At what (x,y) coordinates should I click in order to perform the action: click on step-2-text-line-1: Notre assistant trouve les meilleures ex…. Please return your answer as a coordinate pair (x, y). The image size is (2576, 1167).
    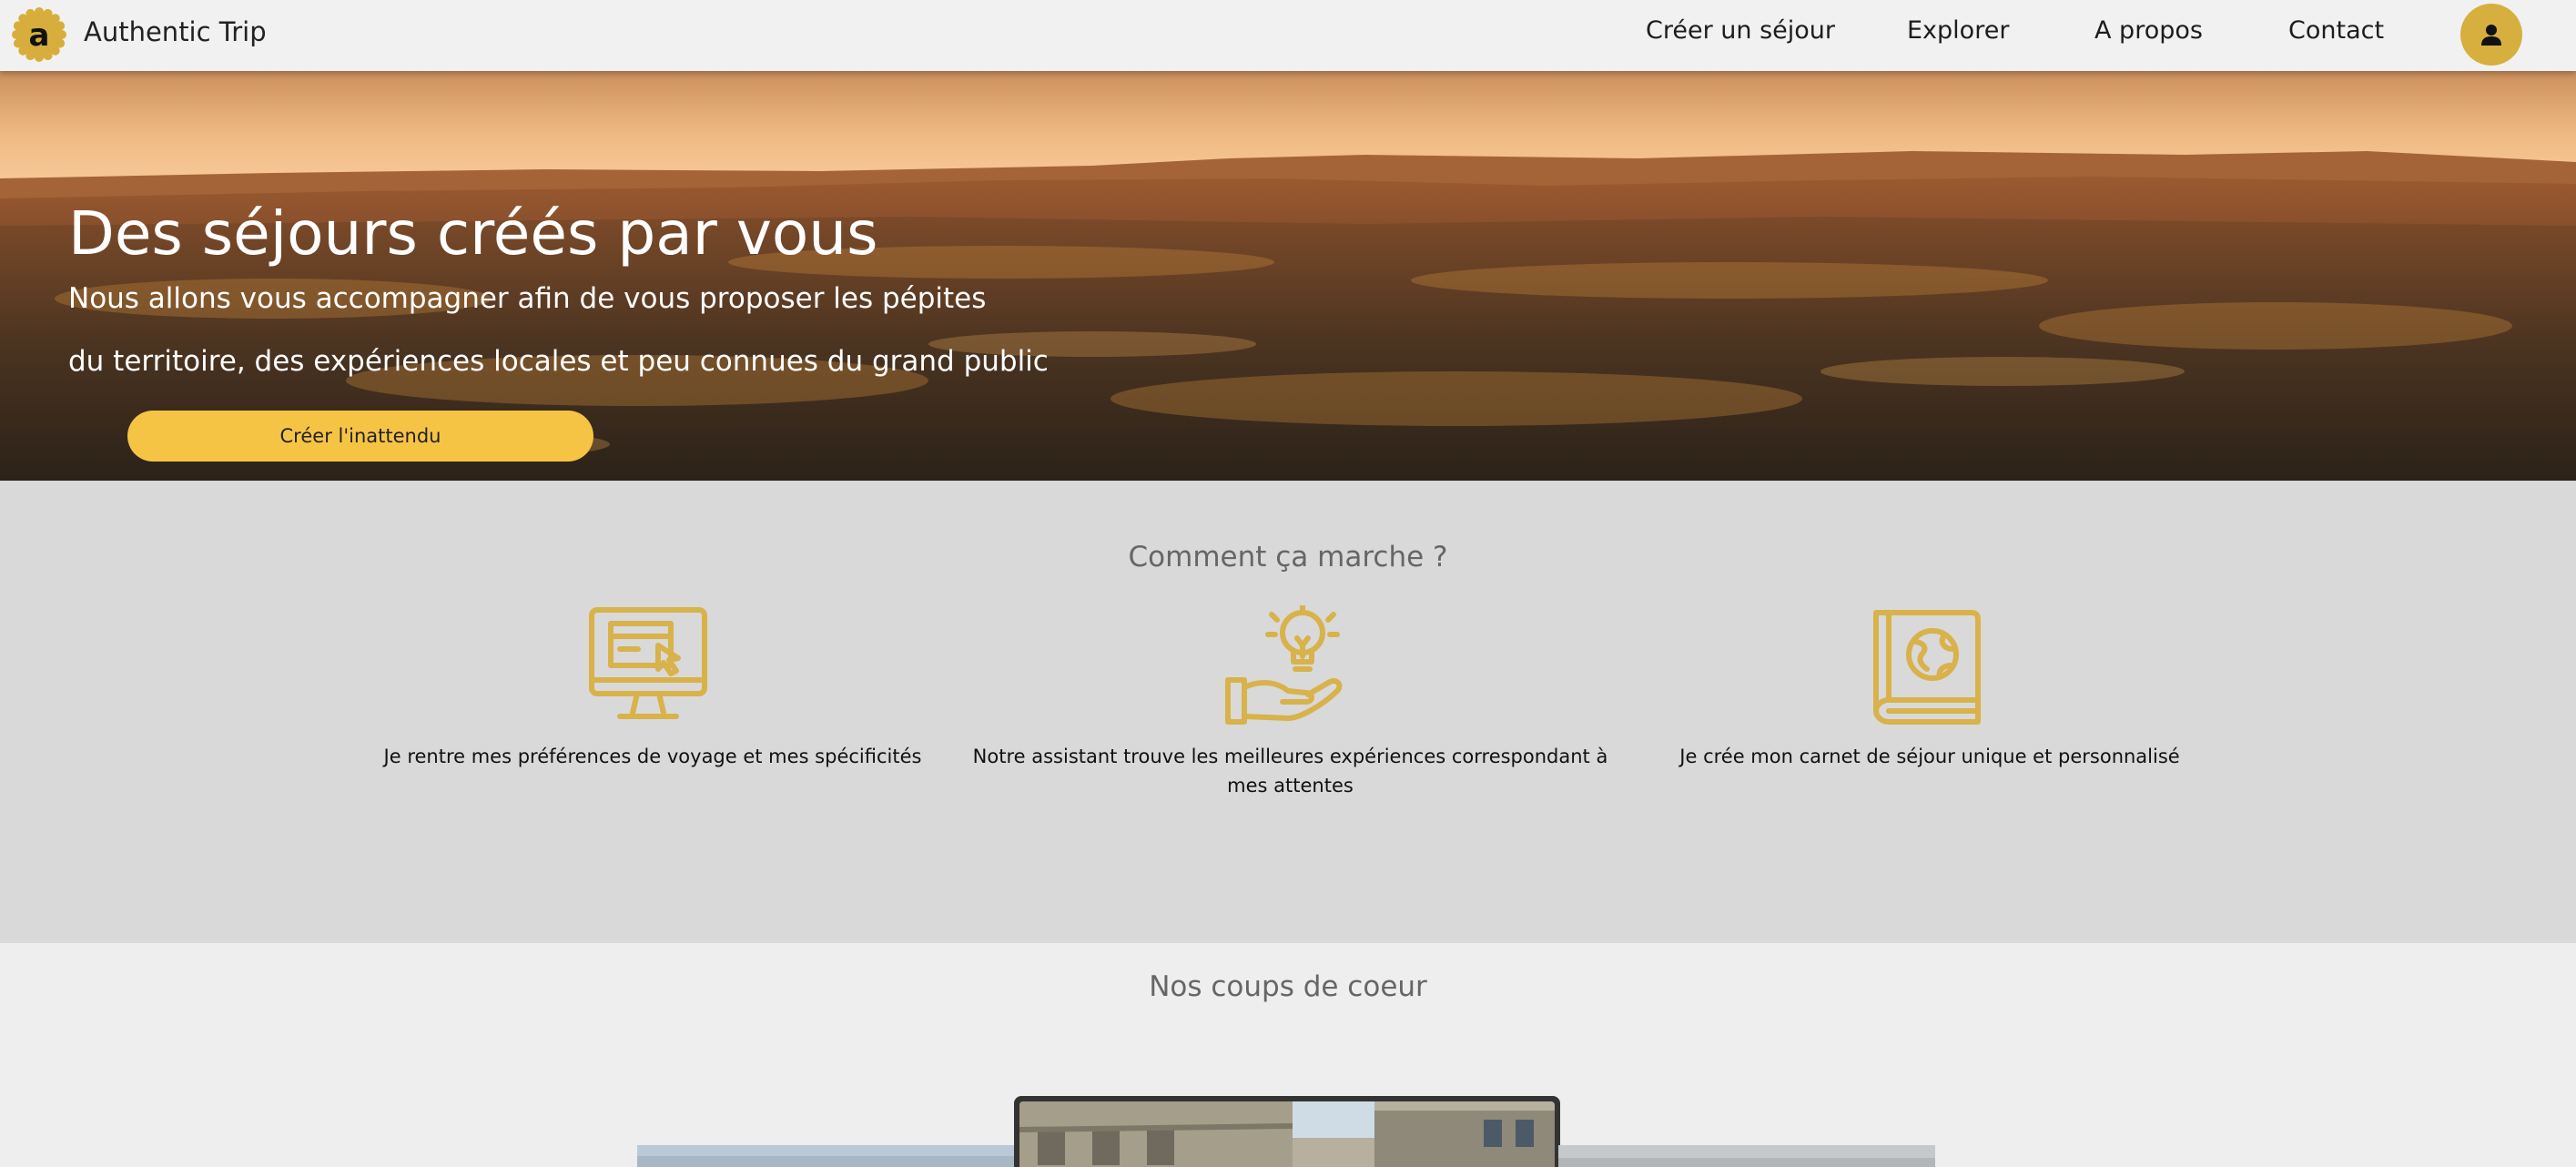
    Looking at the image, I should click on (1290, 756).